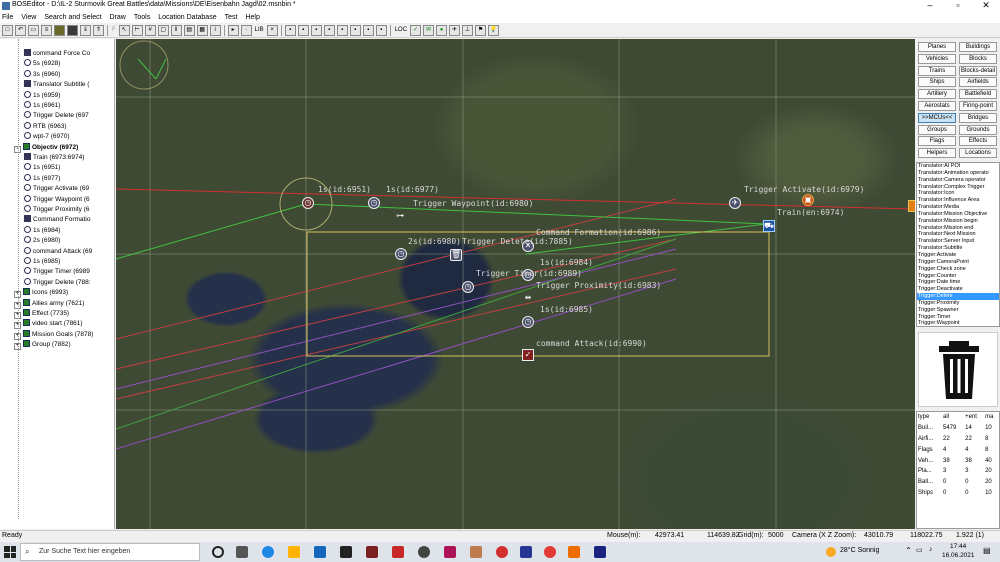 The width and height of the screenshot is (1000, 562). I want to click on play-icon: ▸, so click(233, 30).